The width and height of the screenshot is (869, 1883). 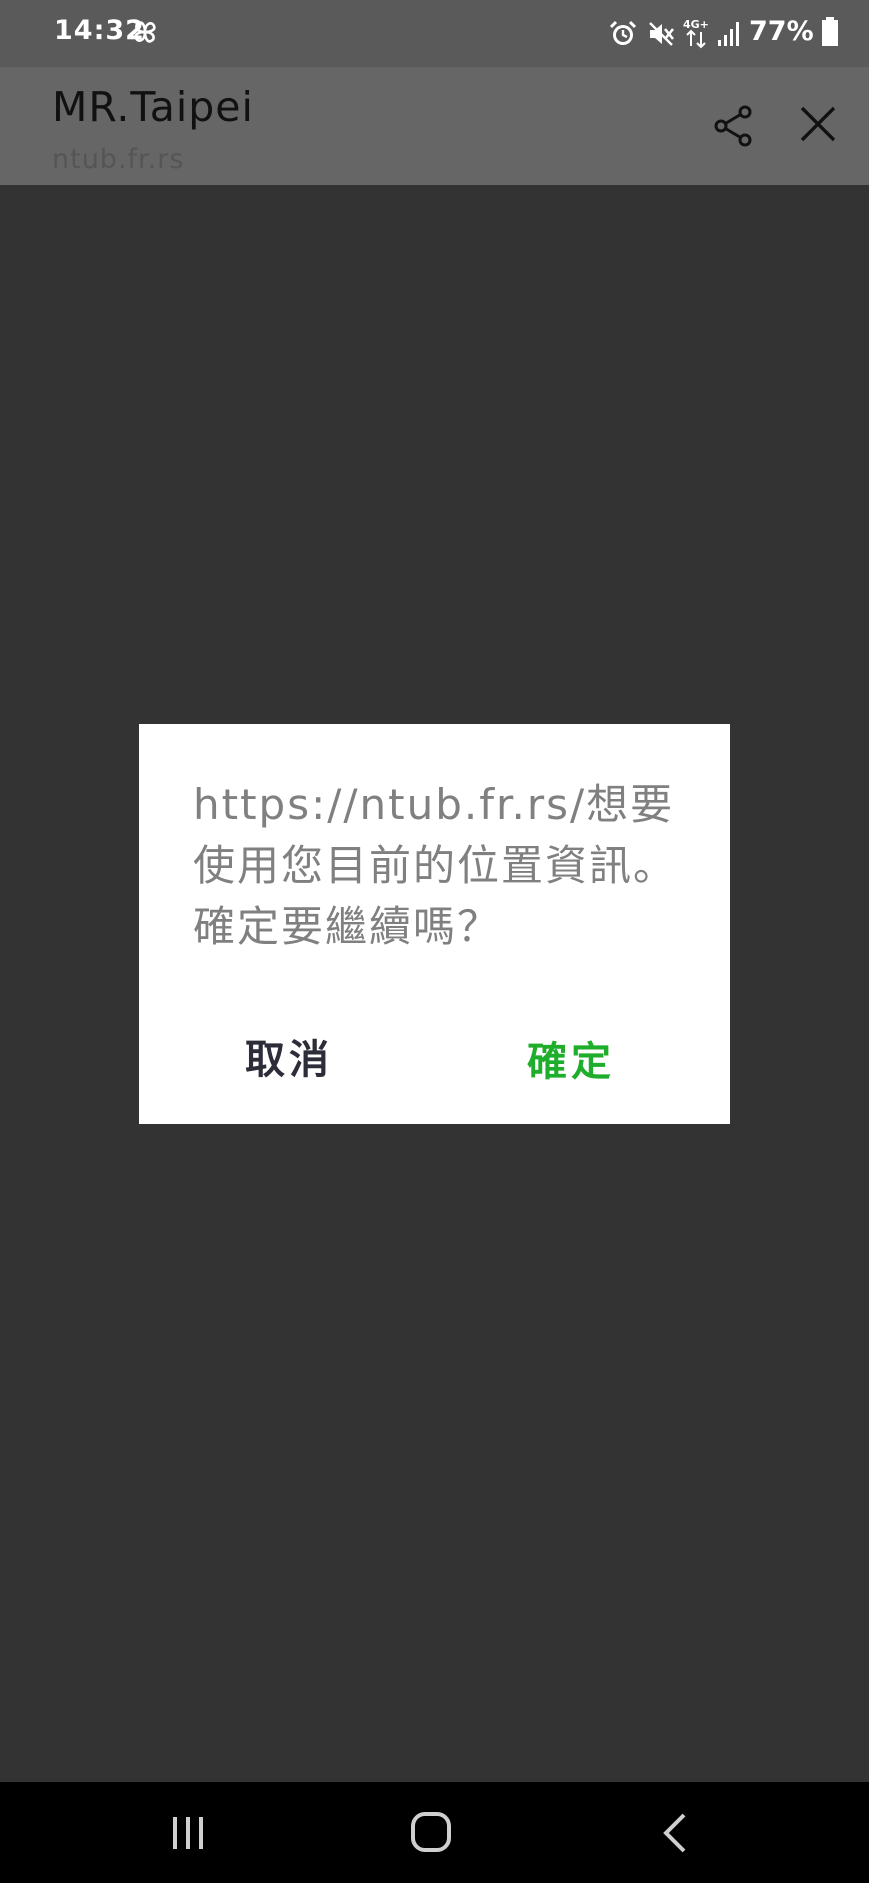 I want to click on close-icon, so click(x=818, y=124).